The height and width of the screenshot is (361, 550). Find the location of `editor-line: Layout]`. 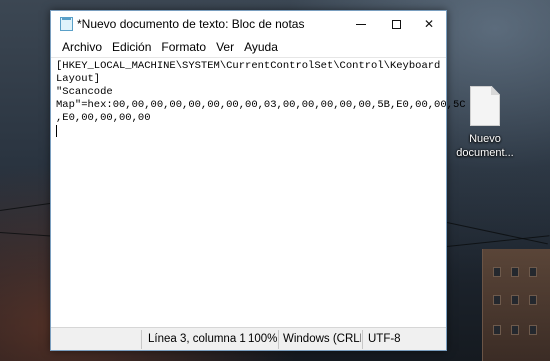

editor-line: Layout] is located at coordinates (78, 79).